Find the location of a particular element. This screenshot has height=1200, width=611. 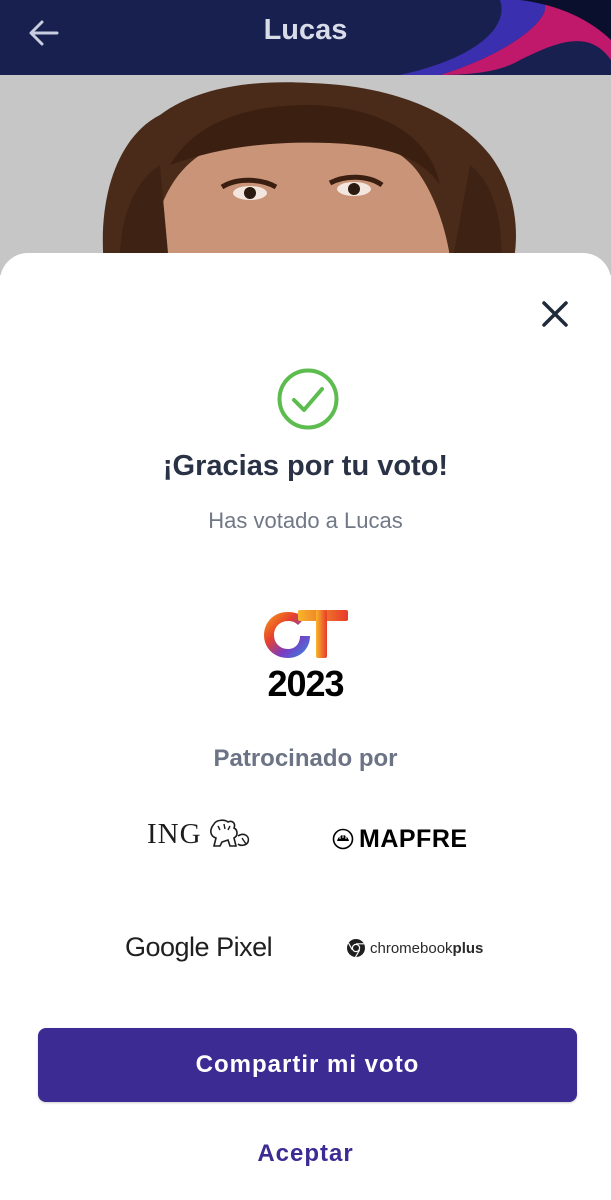

share-vote-button: Compartir mi voto is located at coordinates (307, 1065).